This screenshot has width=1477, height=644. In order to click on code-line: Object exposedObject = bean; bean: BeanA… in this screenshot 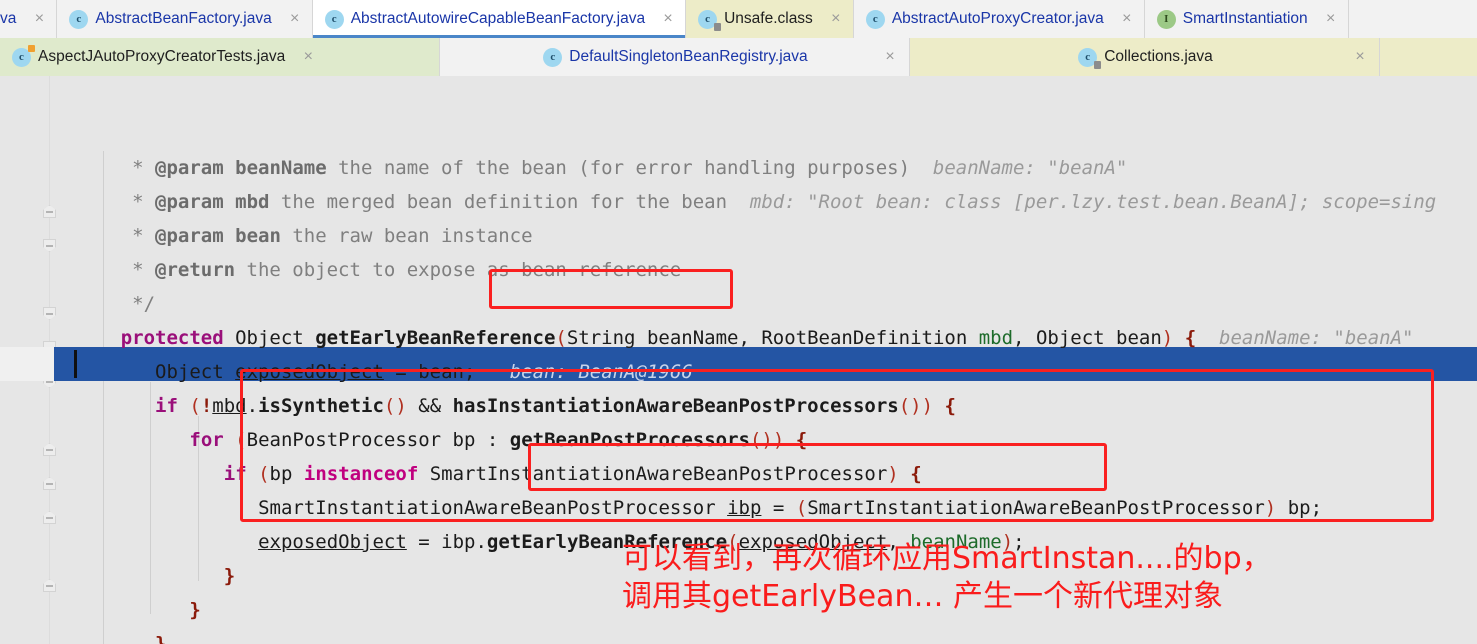, I will do `click(738, 372)`.